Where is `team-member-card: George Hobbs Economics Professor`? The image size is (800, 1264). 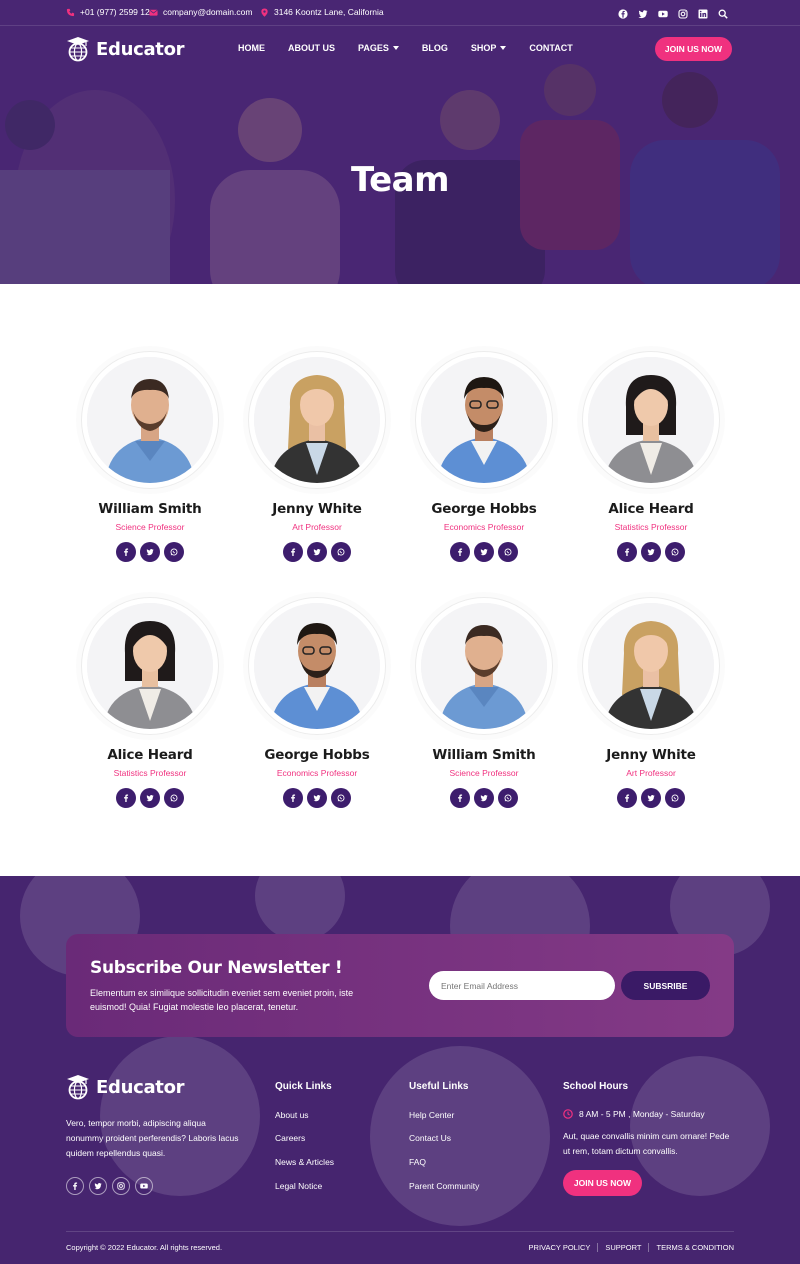
team-member-card: George Hobbs Economics Professor is located at coordinates (317, 702).